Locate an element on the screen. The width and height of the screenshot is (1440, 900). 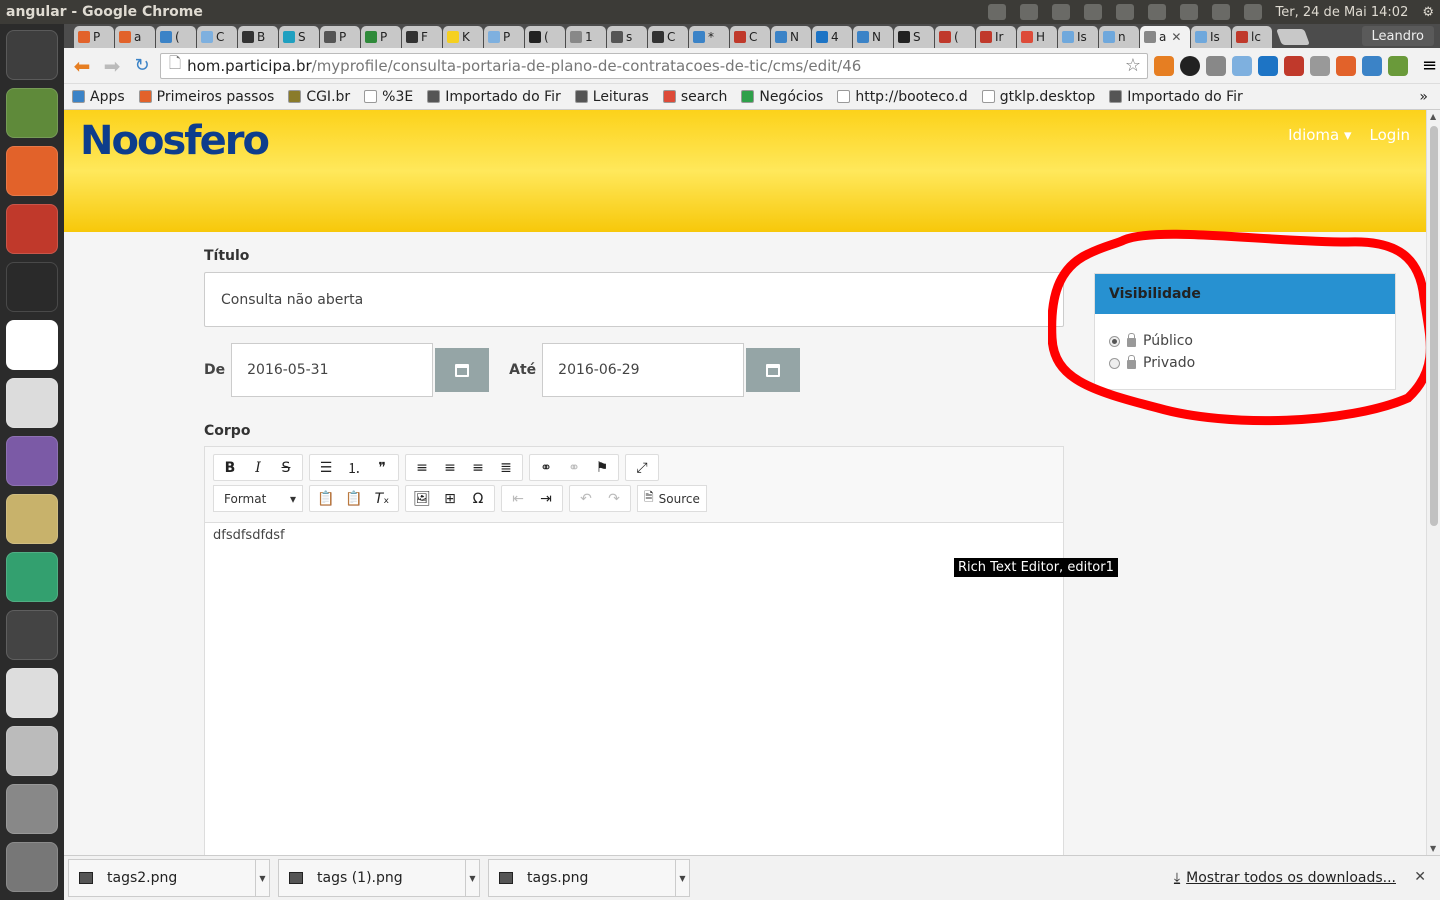
clock: Ter, 24 de Mai 14:02 is located at coordinates (1342, 12).